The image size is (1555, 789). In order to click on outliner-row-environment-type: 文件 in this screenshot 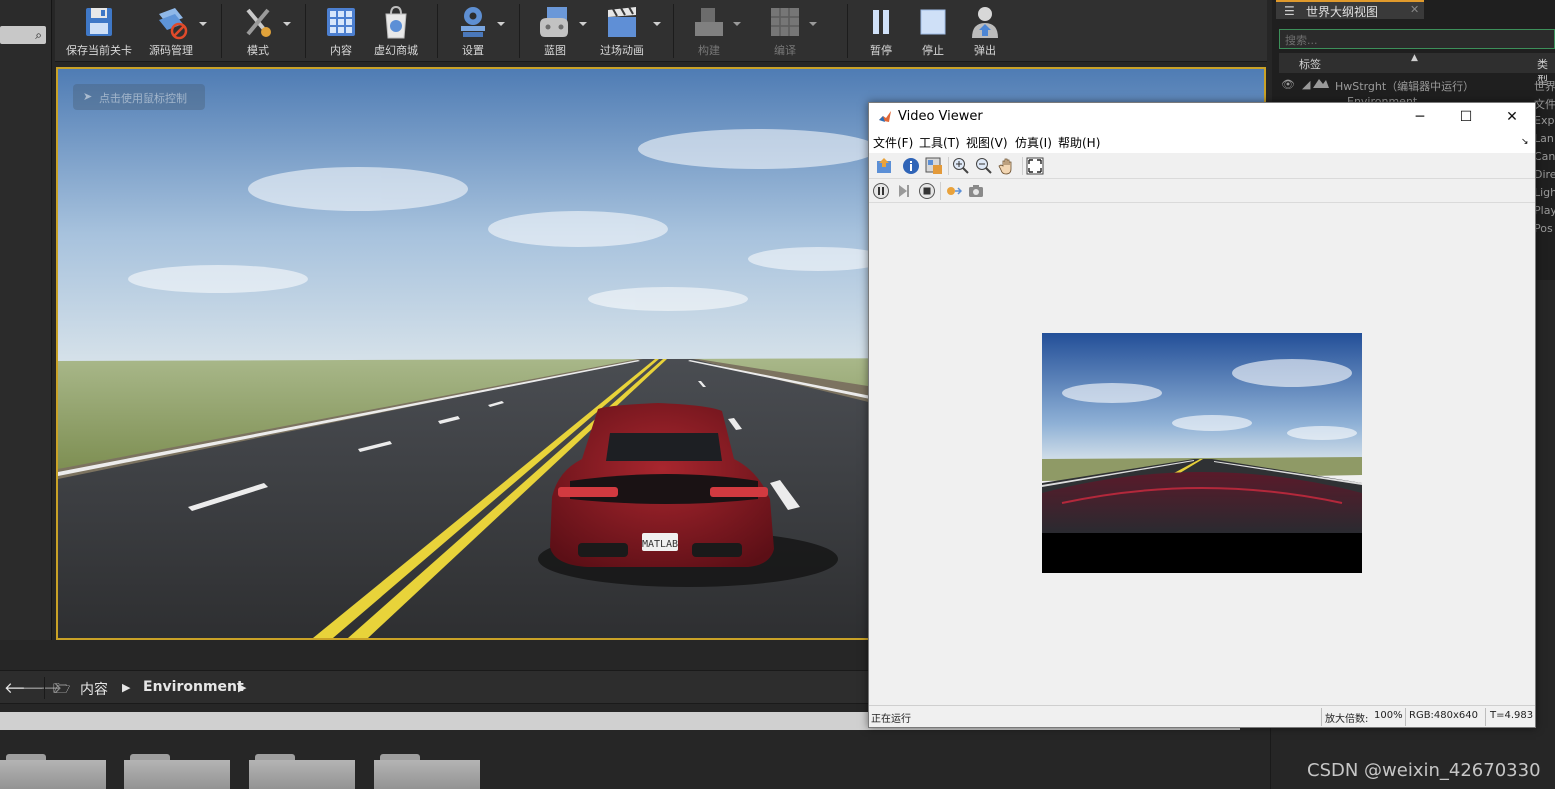, I will do `click(1544, 104)`.